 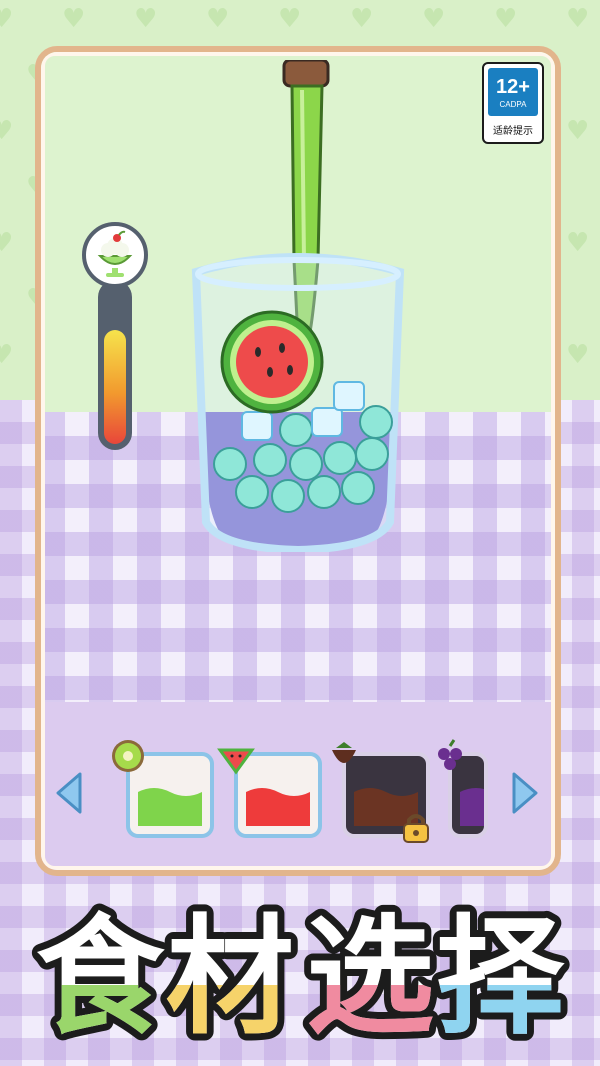 I want to click on page-title: 食食食 材材材 选选选 择择择, so click(x=300, y=975).